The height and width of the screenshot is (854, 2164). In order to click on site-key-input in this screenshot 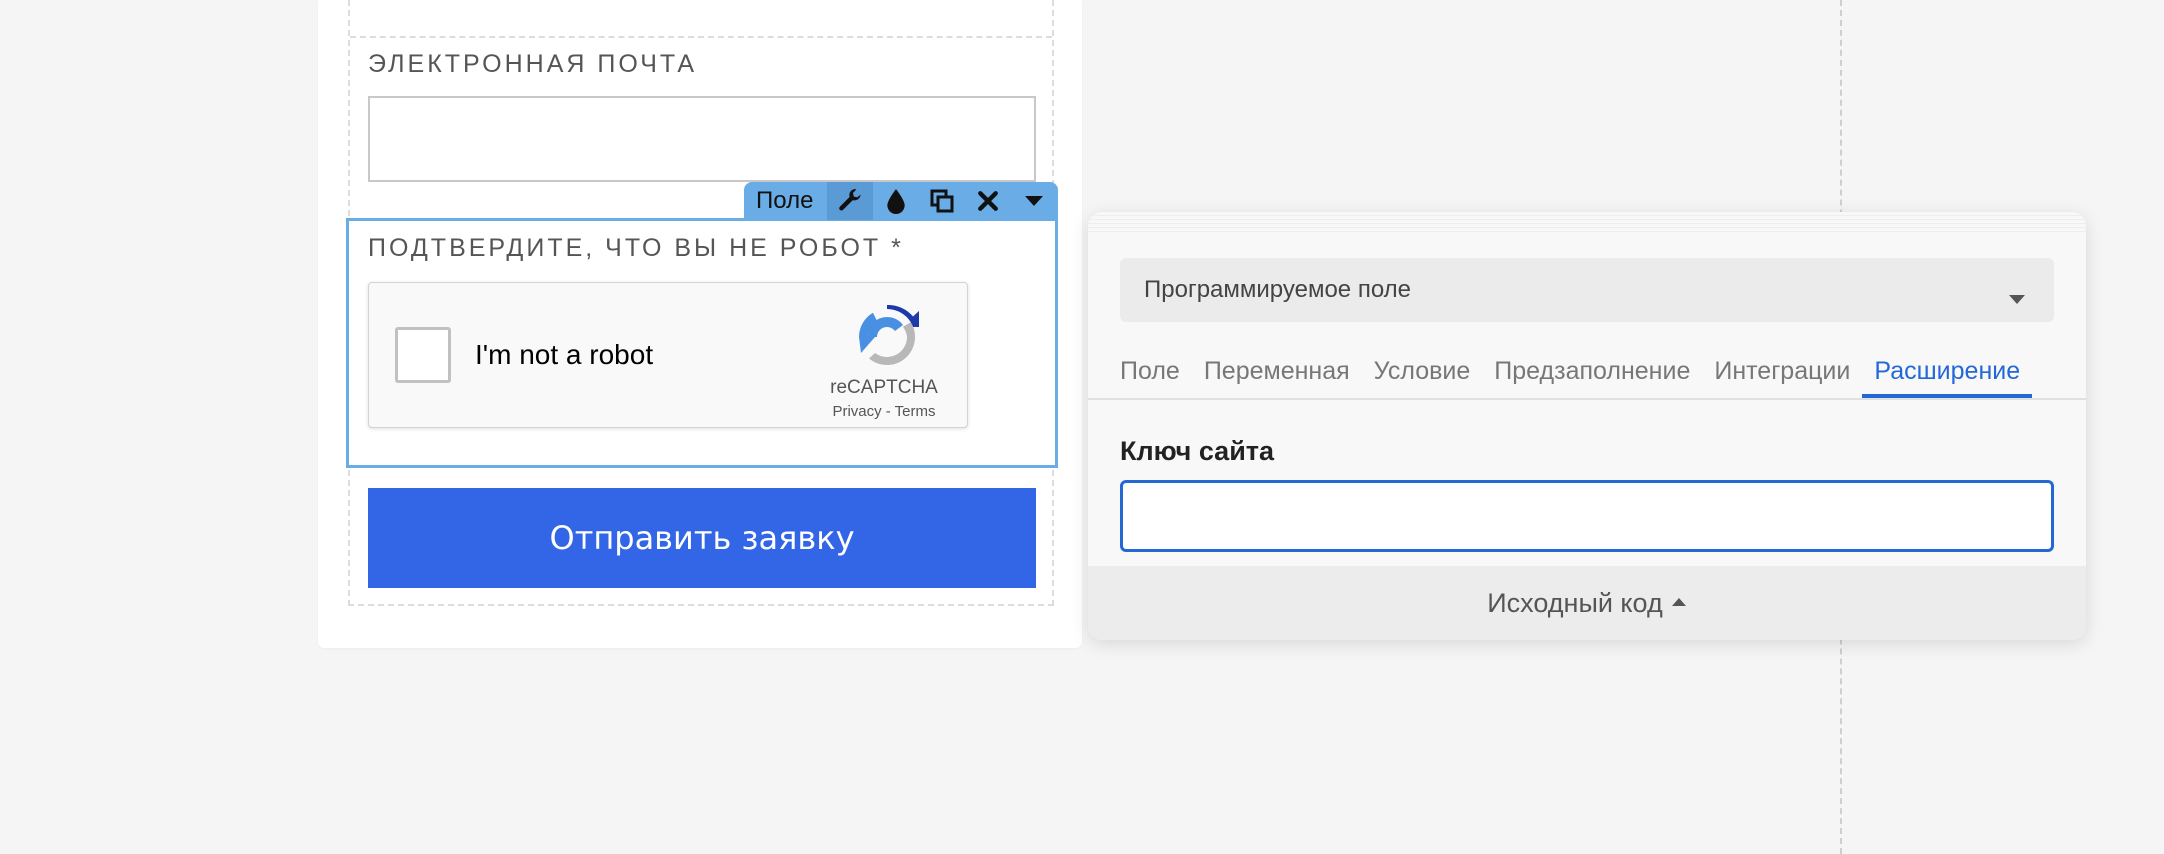, I will do `click(1587, 516)`.